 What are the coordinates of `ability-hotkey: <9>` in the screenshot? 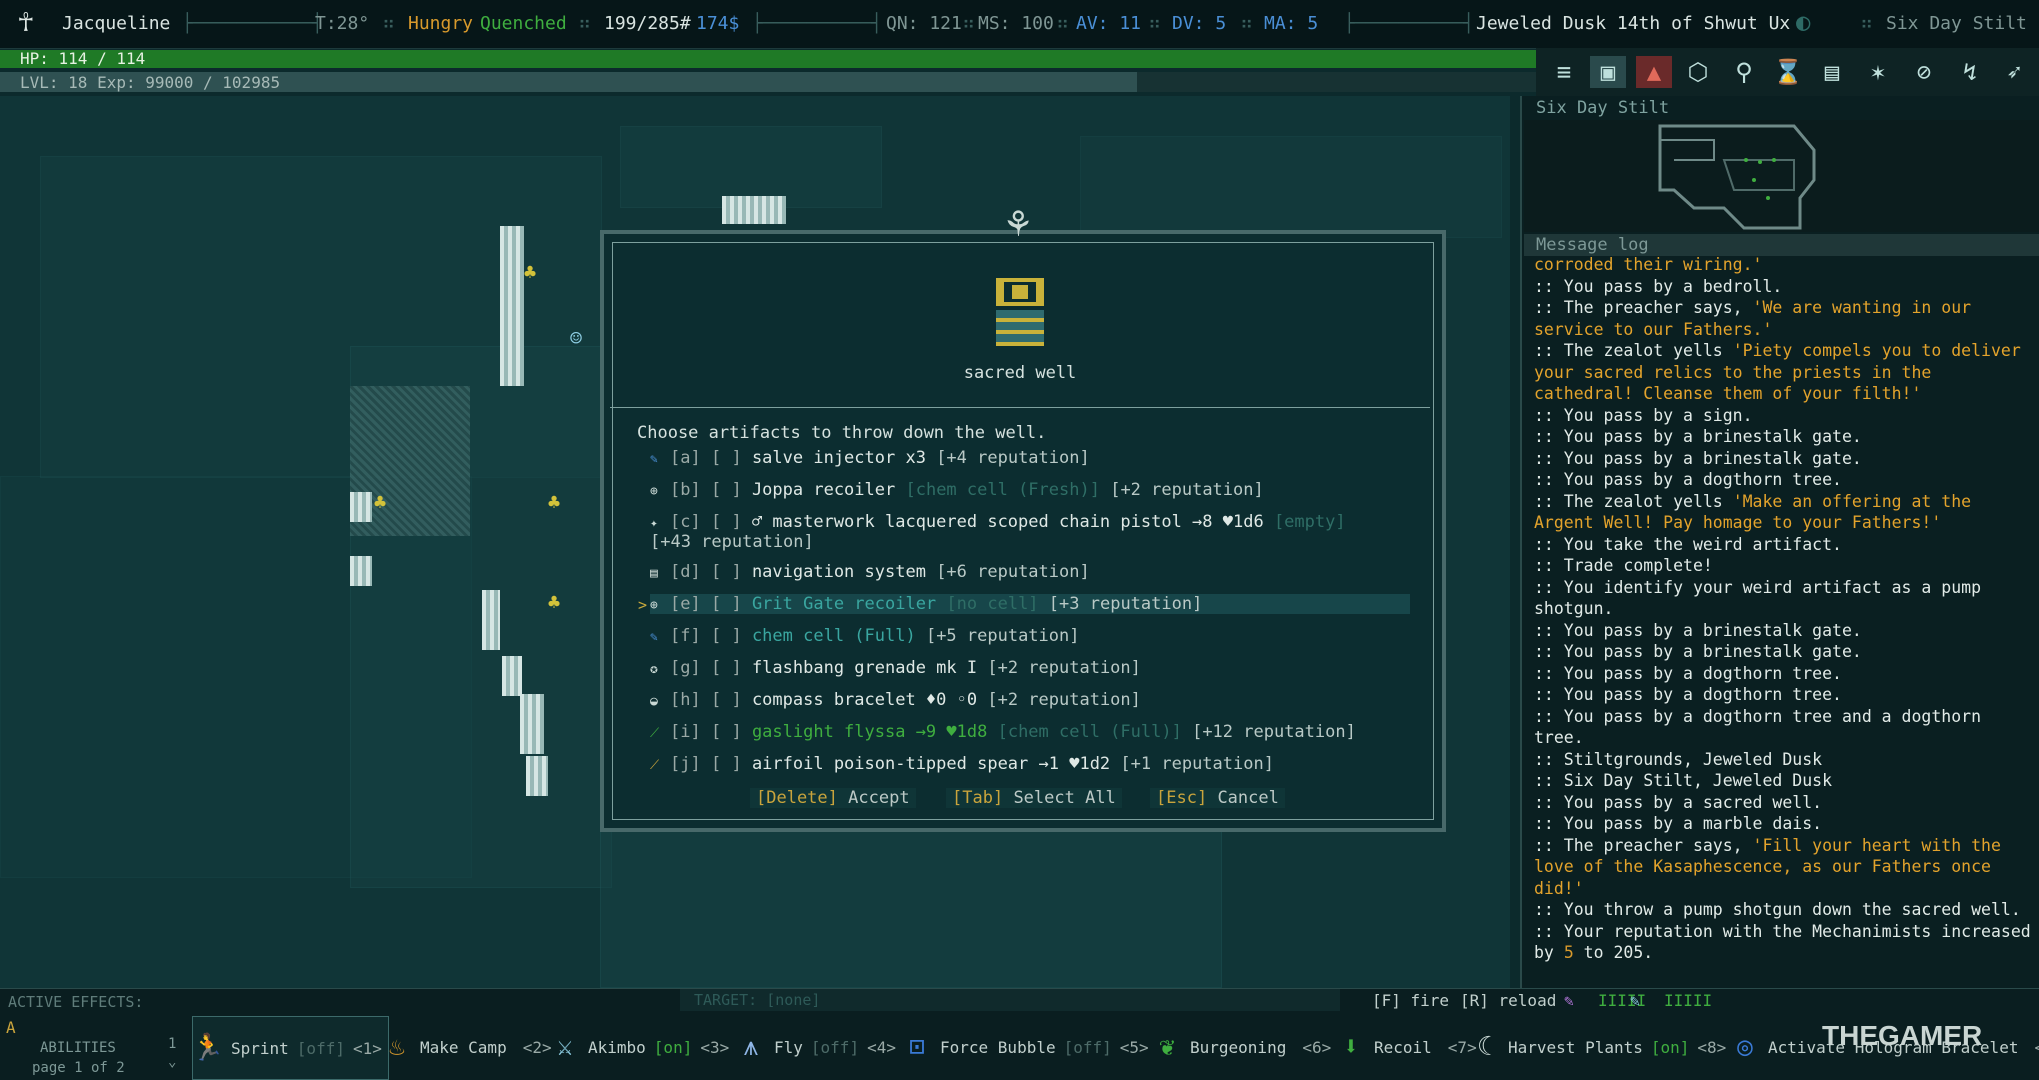 It's located at (2036, 1047).